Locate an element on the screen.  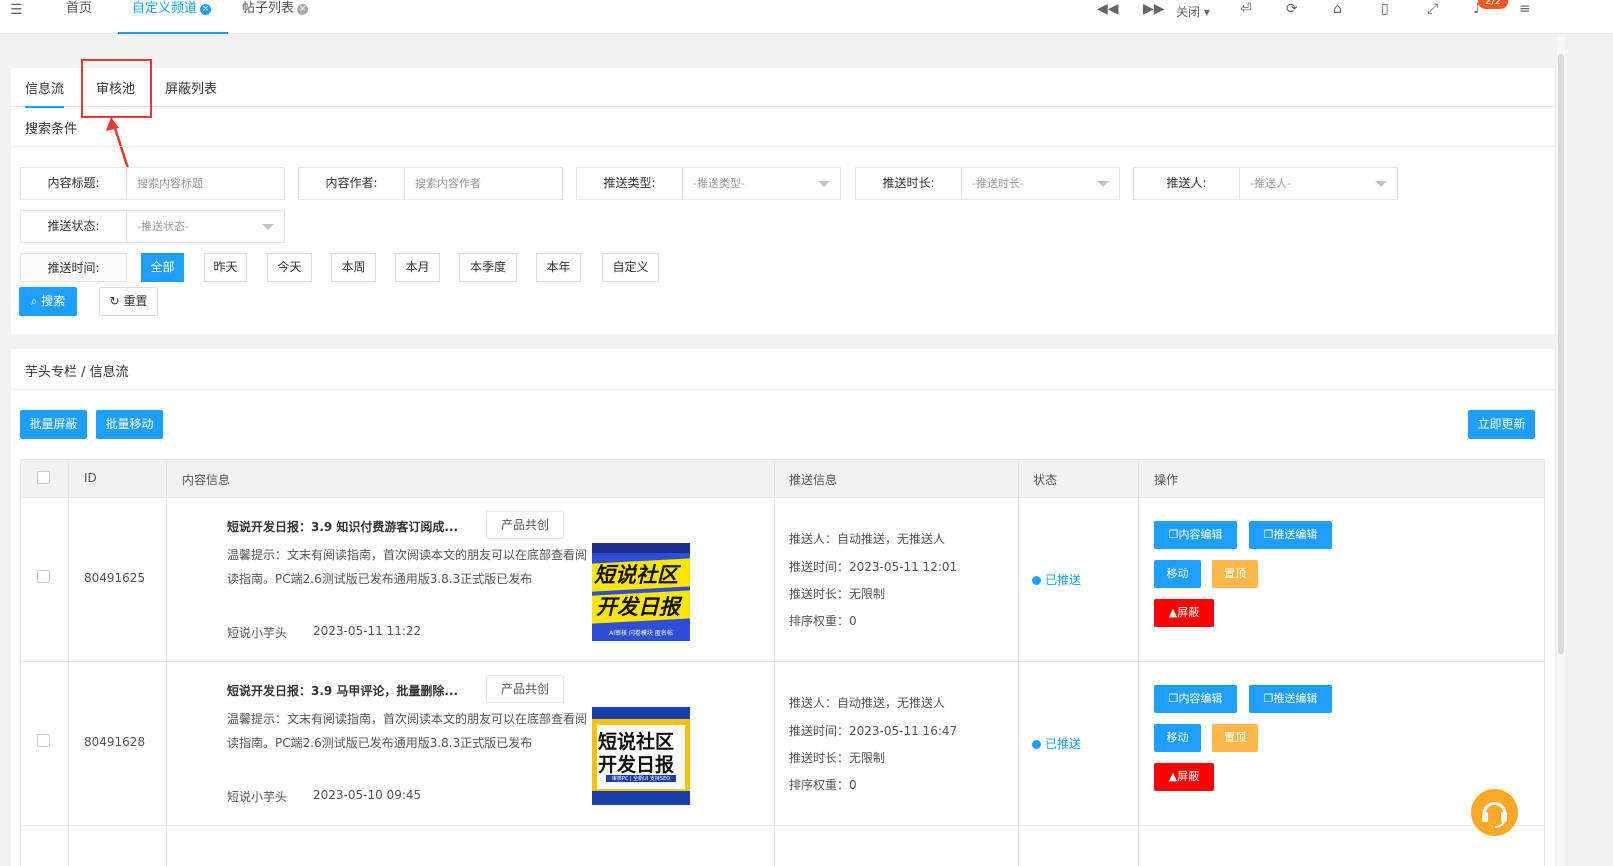
post-author: 短说小芋头 is located at coordinates (257, 633).